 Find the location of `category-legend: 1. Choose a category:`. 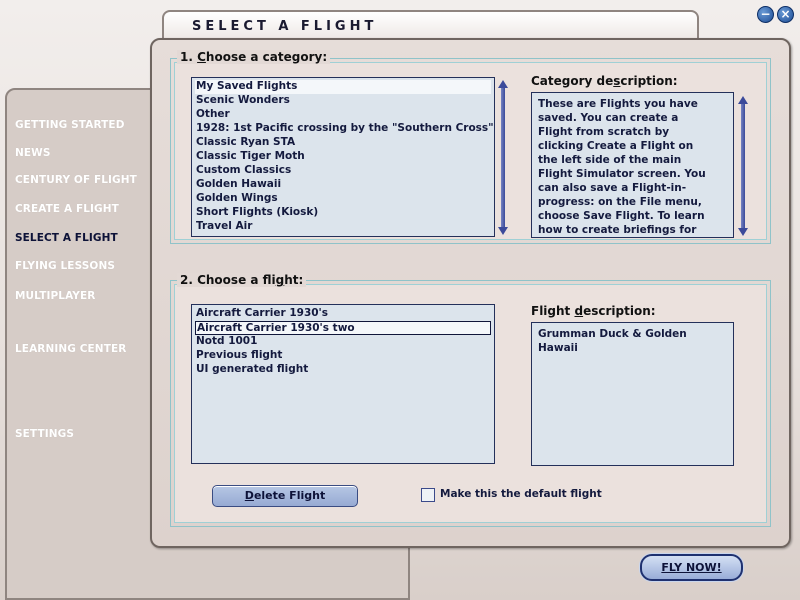

category-legend: 1. Choose a category: is located at coordinates (254, 57).